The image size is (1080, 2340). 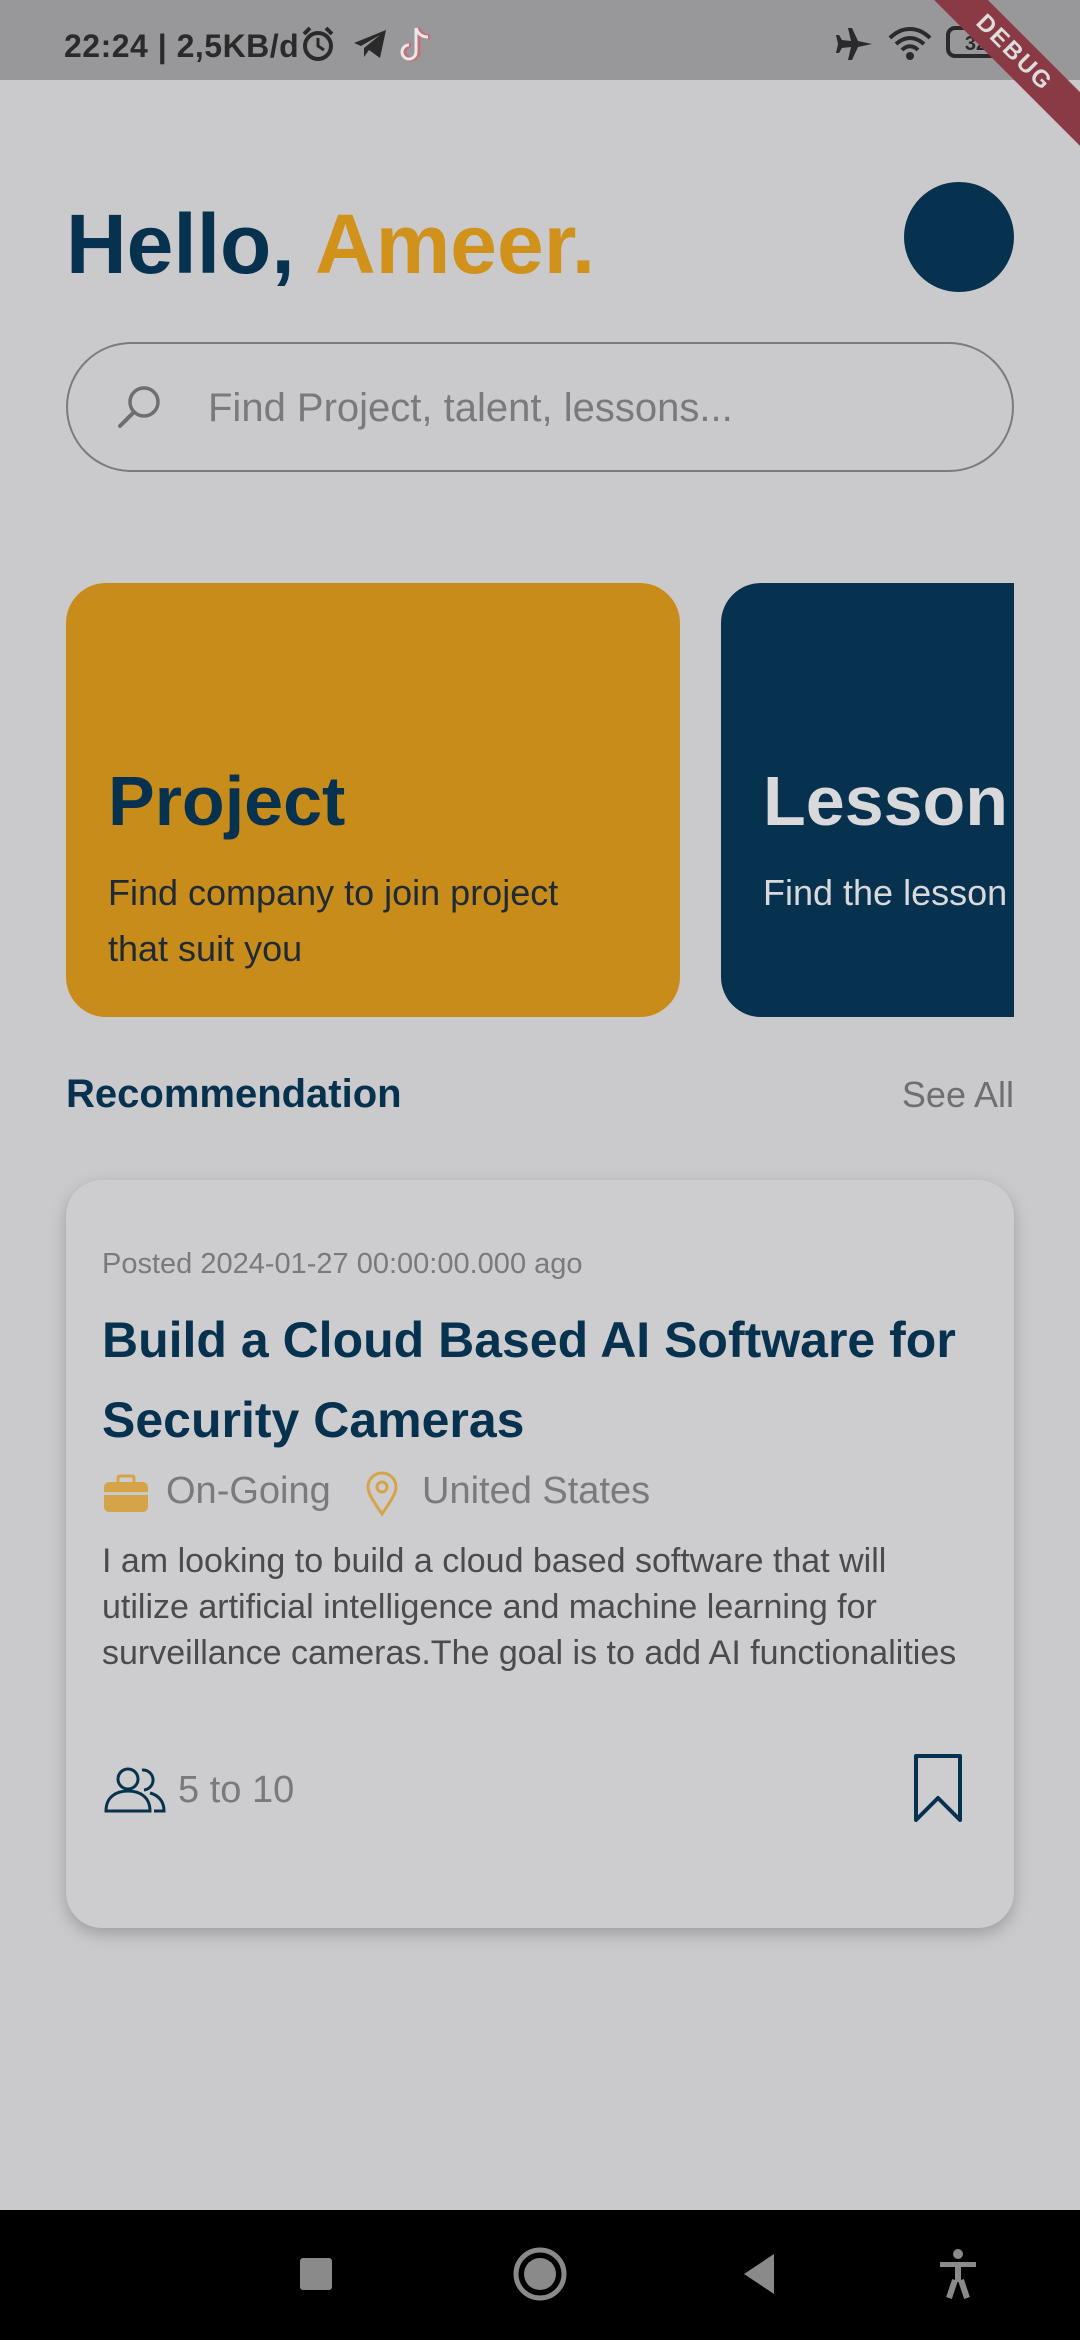 What do you see at coordinates (938, 1788) in the screenshot?
I see `bookmark-icon` at bounding box center [938, 1788].